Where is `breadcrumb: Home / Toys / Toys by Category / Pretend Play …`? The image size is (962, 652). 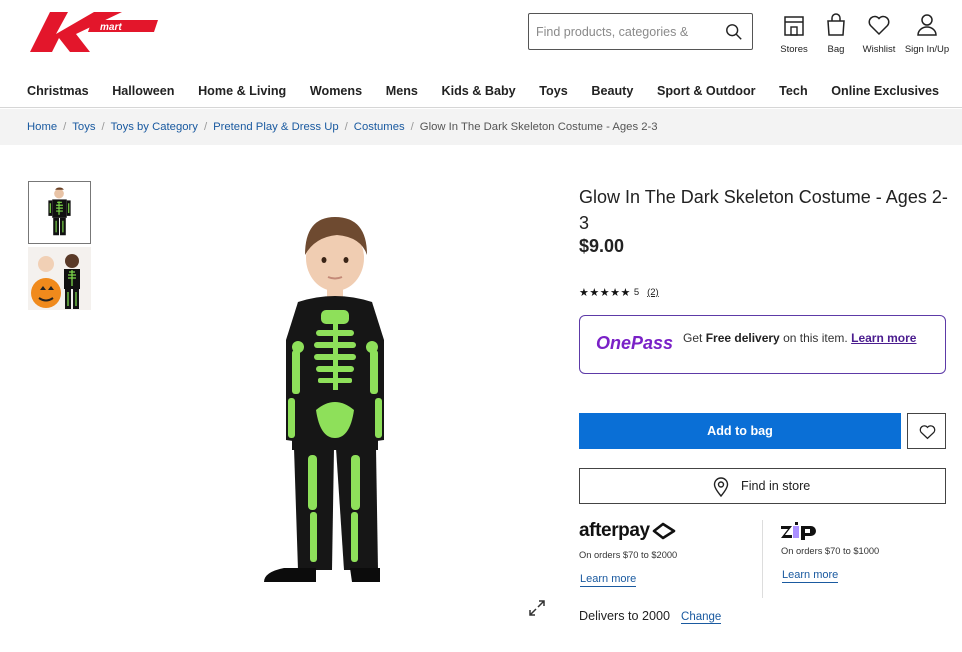
breadcrumb: Home / Toys / Toys by Category / Pretend Play … is located at coordinates (342, 127).